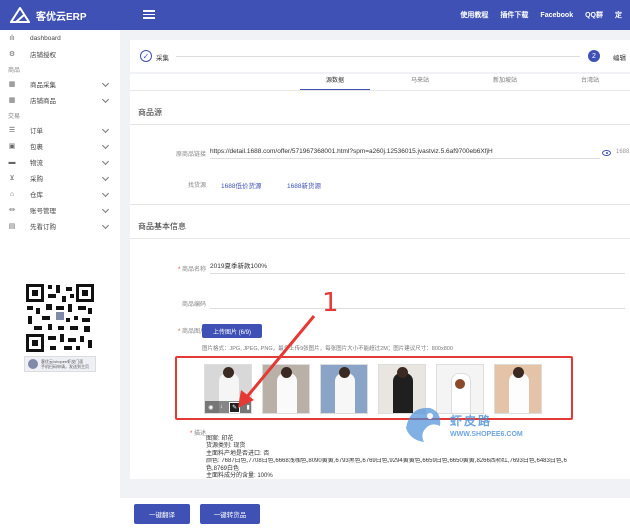  I want to click on stepper: ✓ 采集 2 编辑, so click(380, 56).